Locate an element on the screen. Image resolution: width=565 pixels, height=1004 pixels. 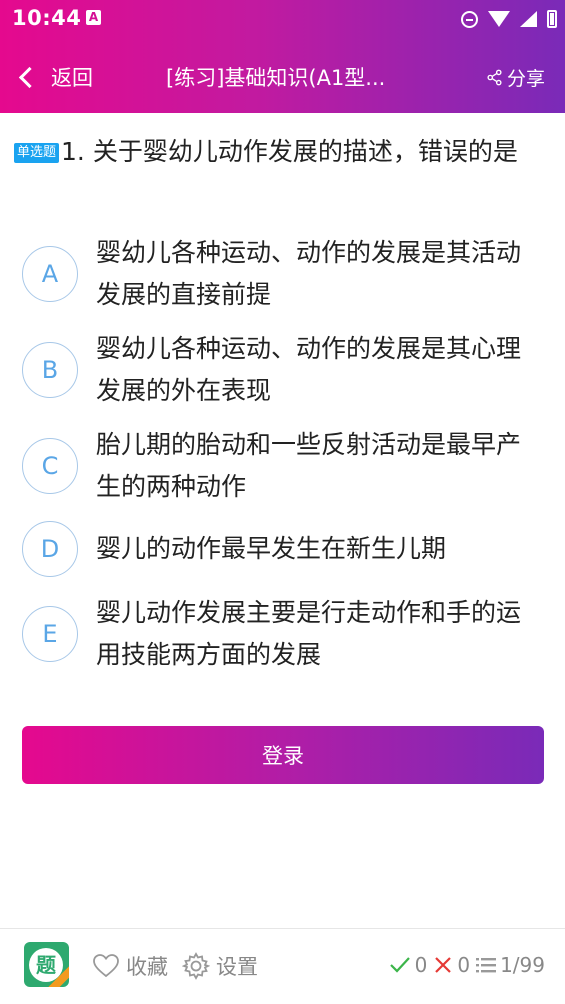
settings-label: 设置 is located at coordinates (237, 967).